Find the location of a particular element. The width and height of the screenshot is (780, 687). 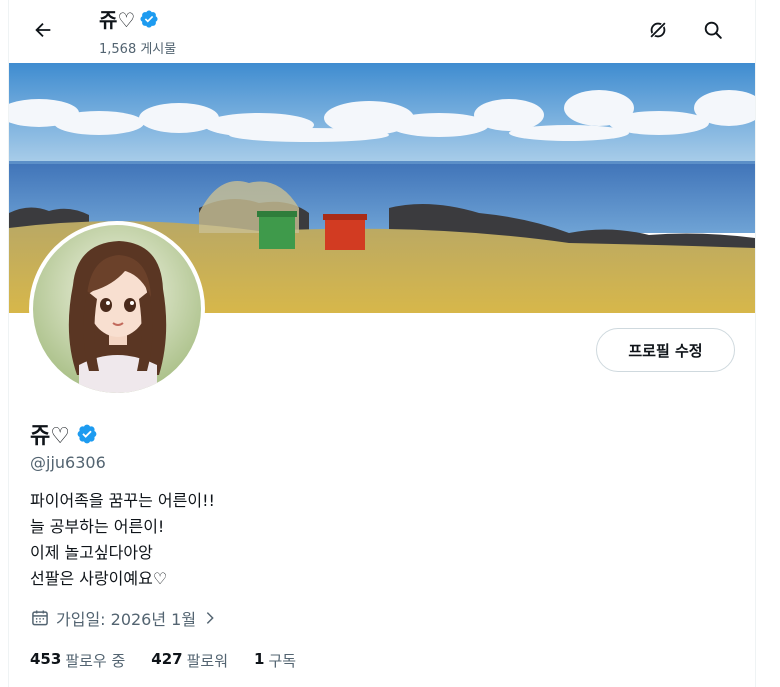

header-title: 쥬♡ is located at coordinates (129, 18).